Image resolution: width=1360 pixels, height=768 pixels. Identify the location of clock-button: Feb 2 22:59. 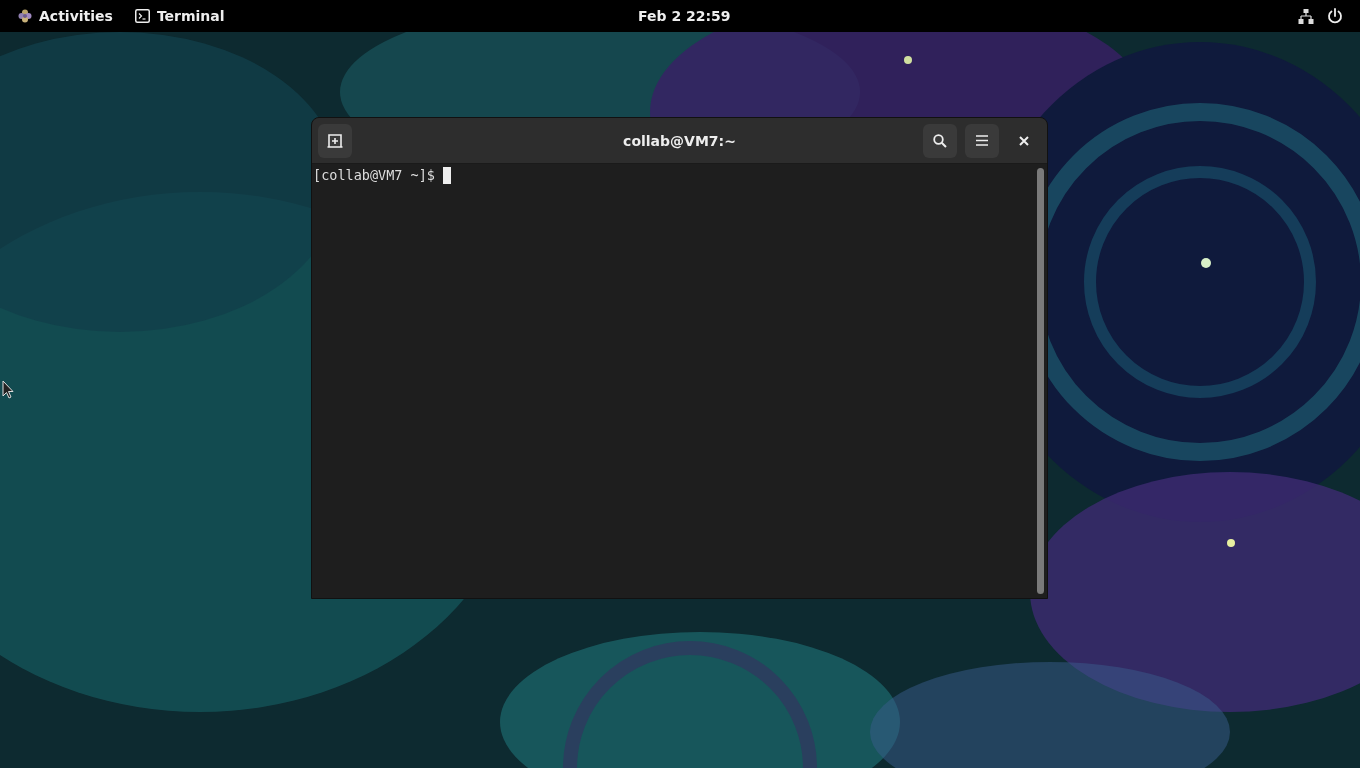
(684, 16).